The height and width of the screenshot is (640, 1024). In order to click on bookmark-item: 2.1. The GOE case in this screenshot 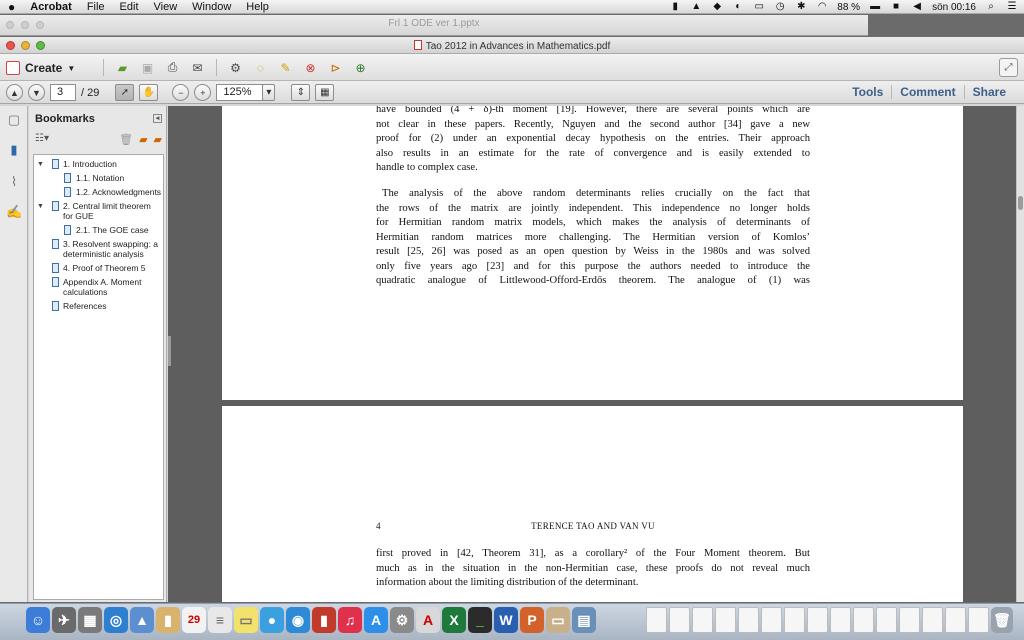, I will do `click(98, 230)`.